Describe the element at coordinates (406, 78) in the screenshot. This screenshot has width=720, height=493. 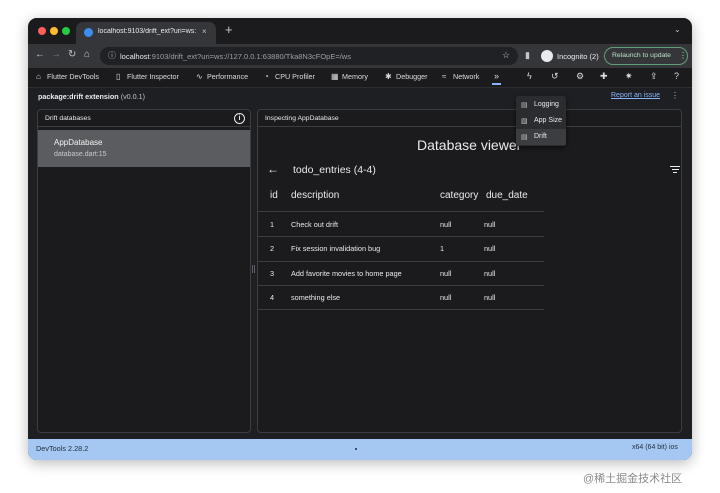
I see `tab-debugger: ✱ Debugger` at that location.